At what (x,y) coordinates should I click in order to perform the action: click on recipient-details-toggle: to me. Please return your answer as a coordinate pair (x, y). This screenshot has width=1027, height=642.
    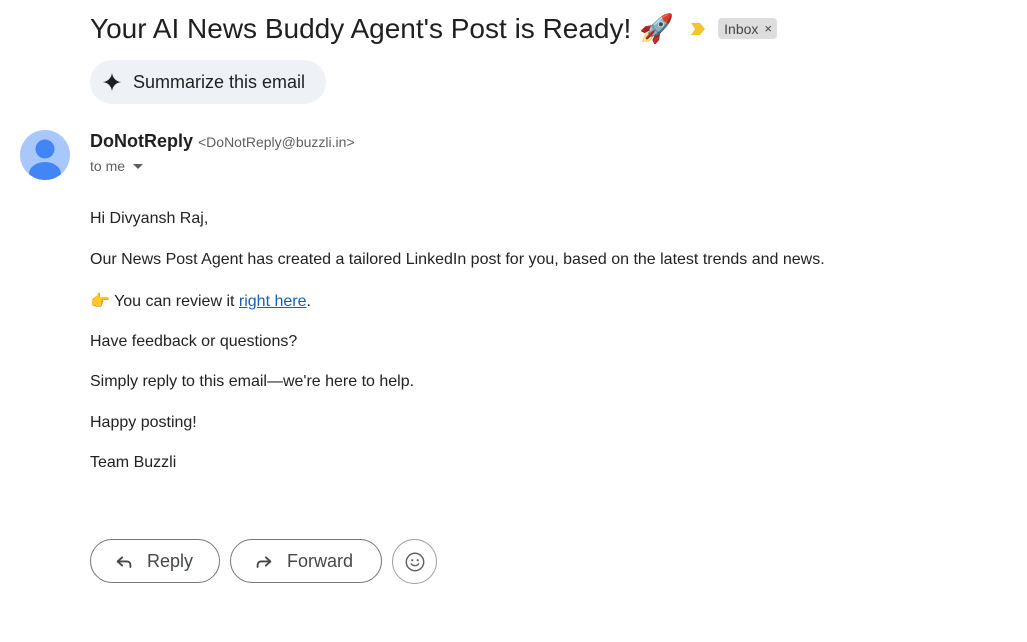
    Looking at the image, I should click on (117, 166).